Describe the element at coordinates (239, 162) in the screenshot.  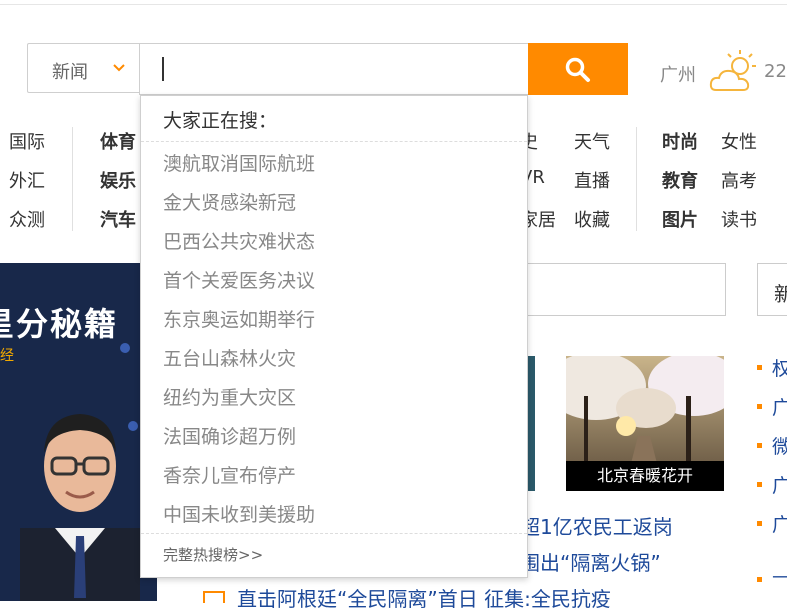
I see `suggestion-item: 澳航取消国际航班` at that location.